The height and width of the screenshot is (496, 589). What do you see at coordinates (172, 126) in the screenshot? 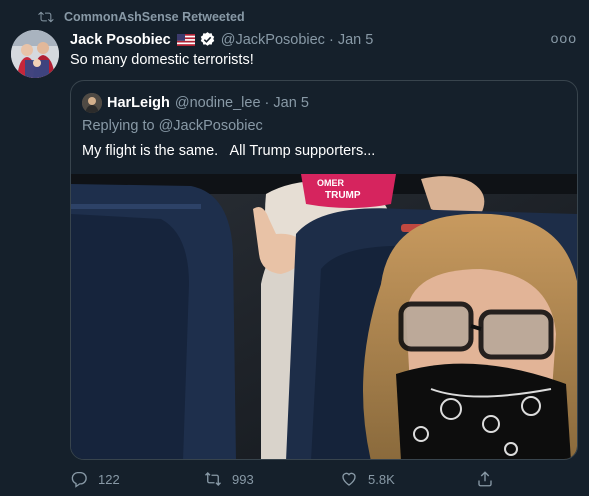
I see `replying-to-line: Replying to @JackPosobiec` at bounding box center [172, 126].